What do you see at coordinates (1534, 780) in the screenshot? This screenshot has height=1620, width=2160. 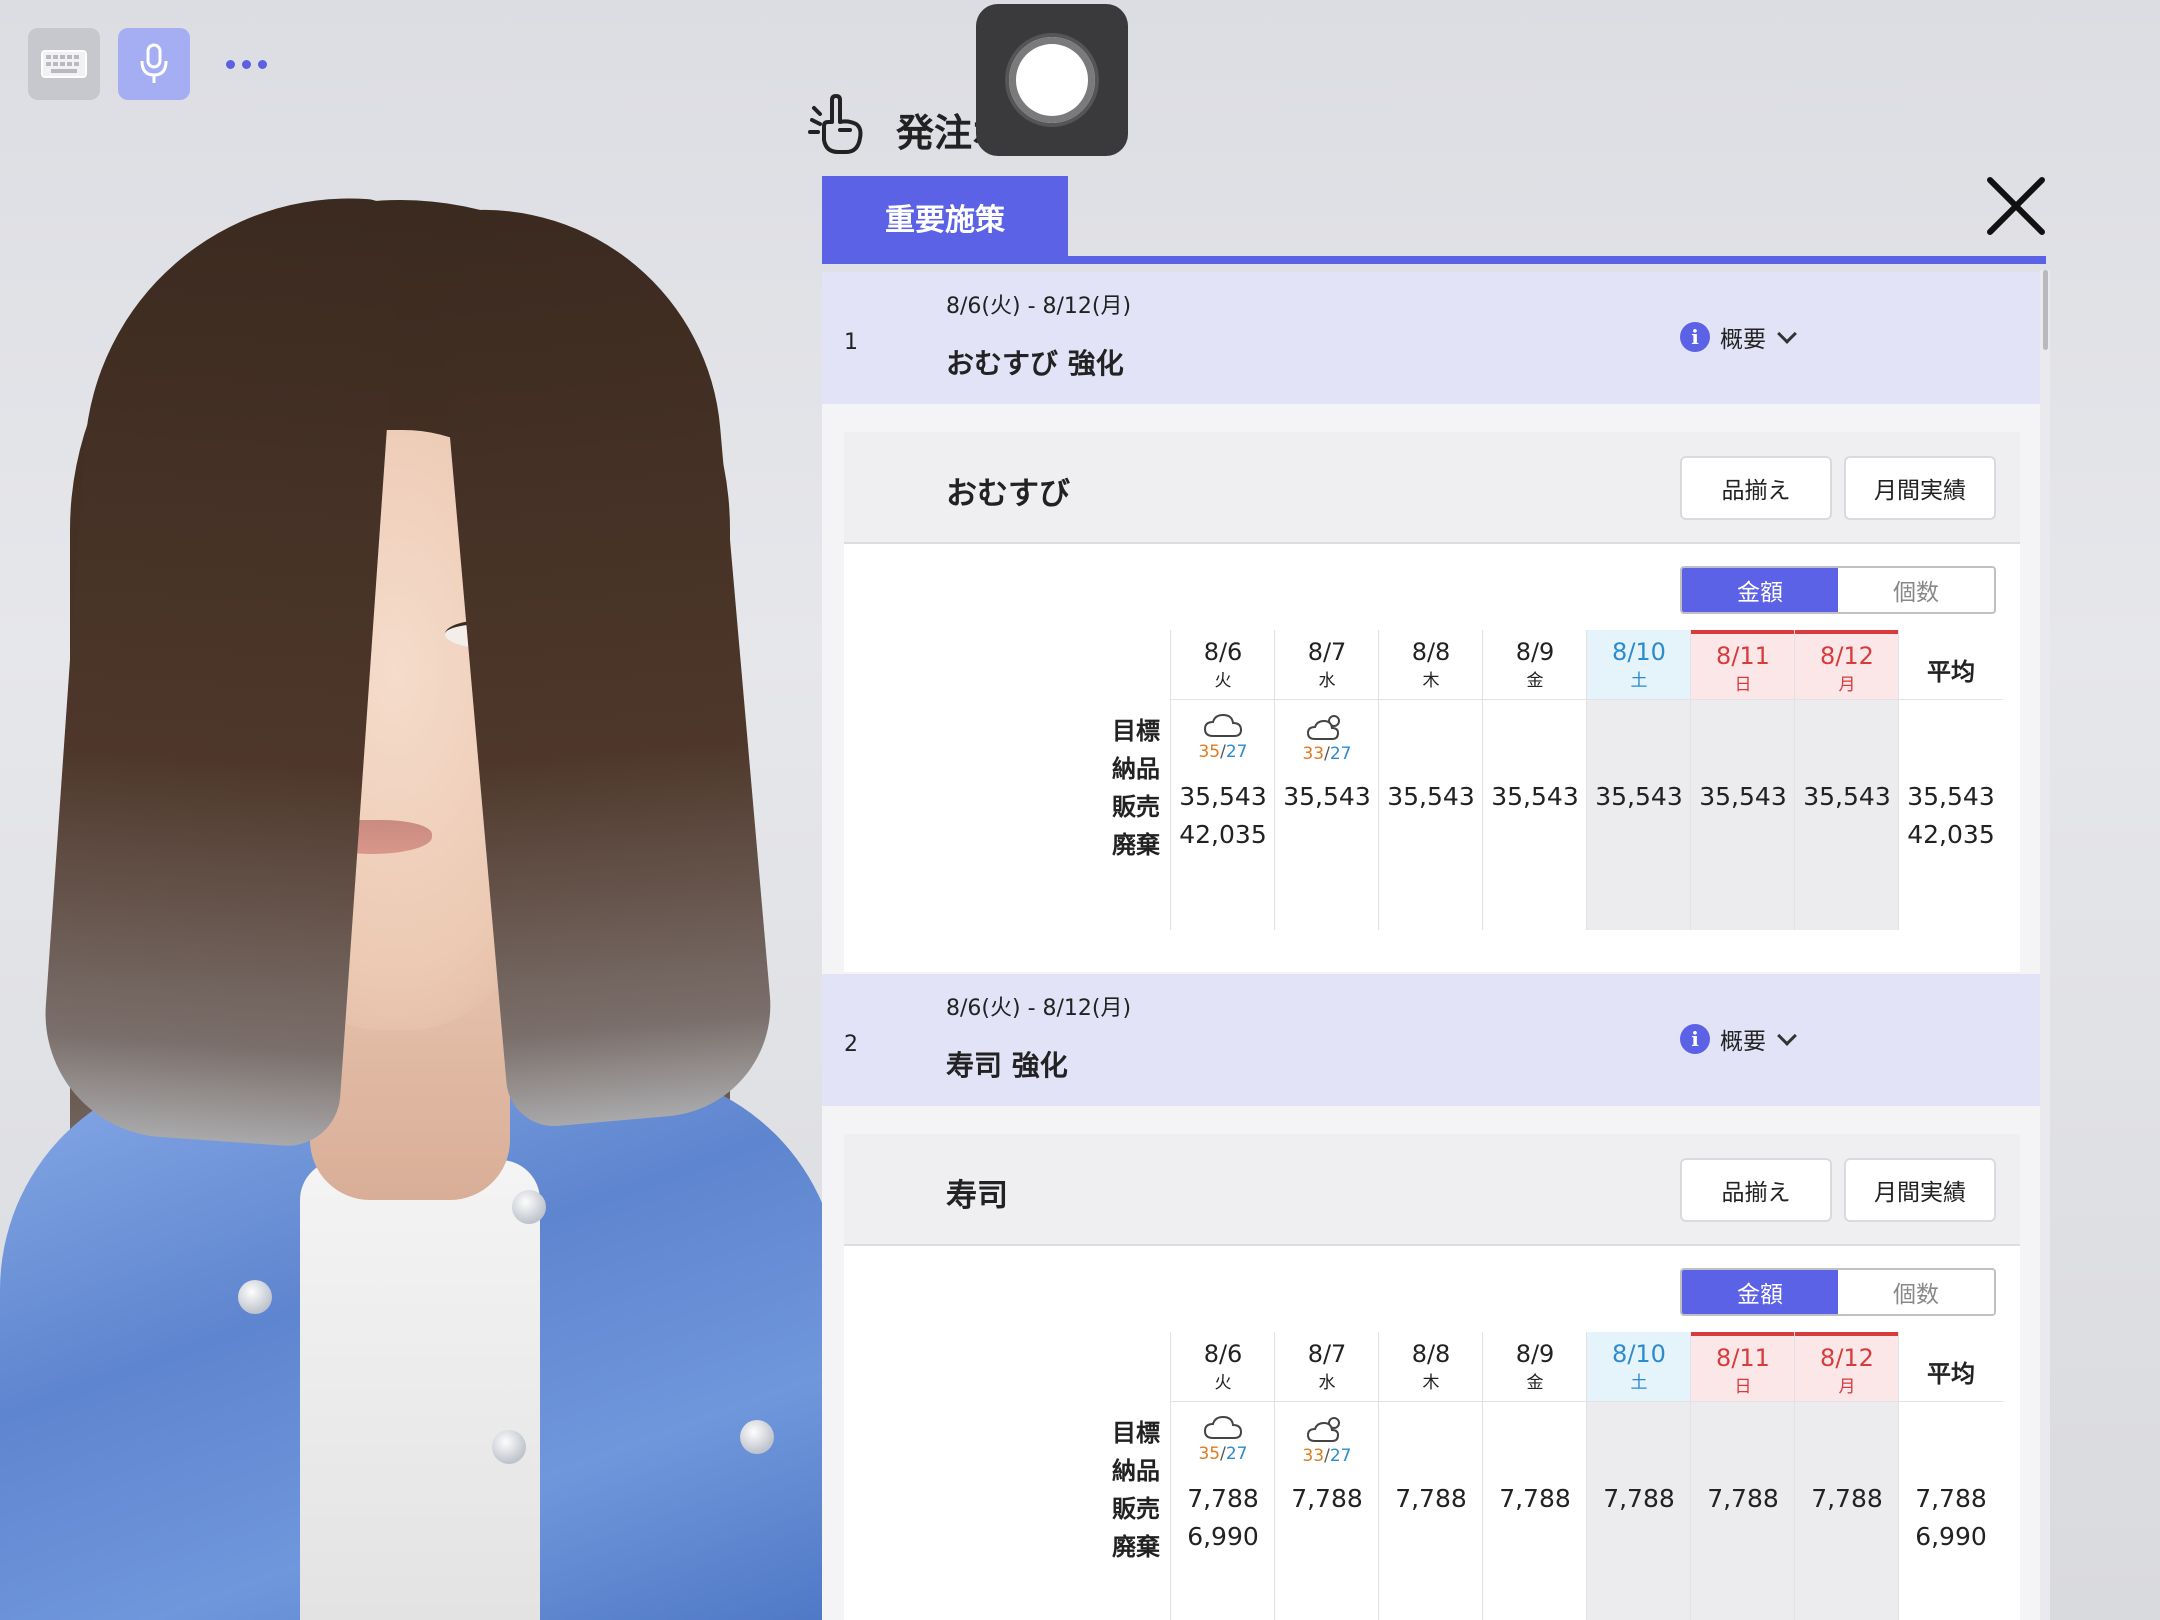 I see `day-column: 8/9 金 35,543` at bounding box center [1534, 780].